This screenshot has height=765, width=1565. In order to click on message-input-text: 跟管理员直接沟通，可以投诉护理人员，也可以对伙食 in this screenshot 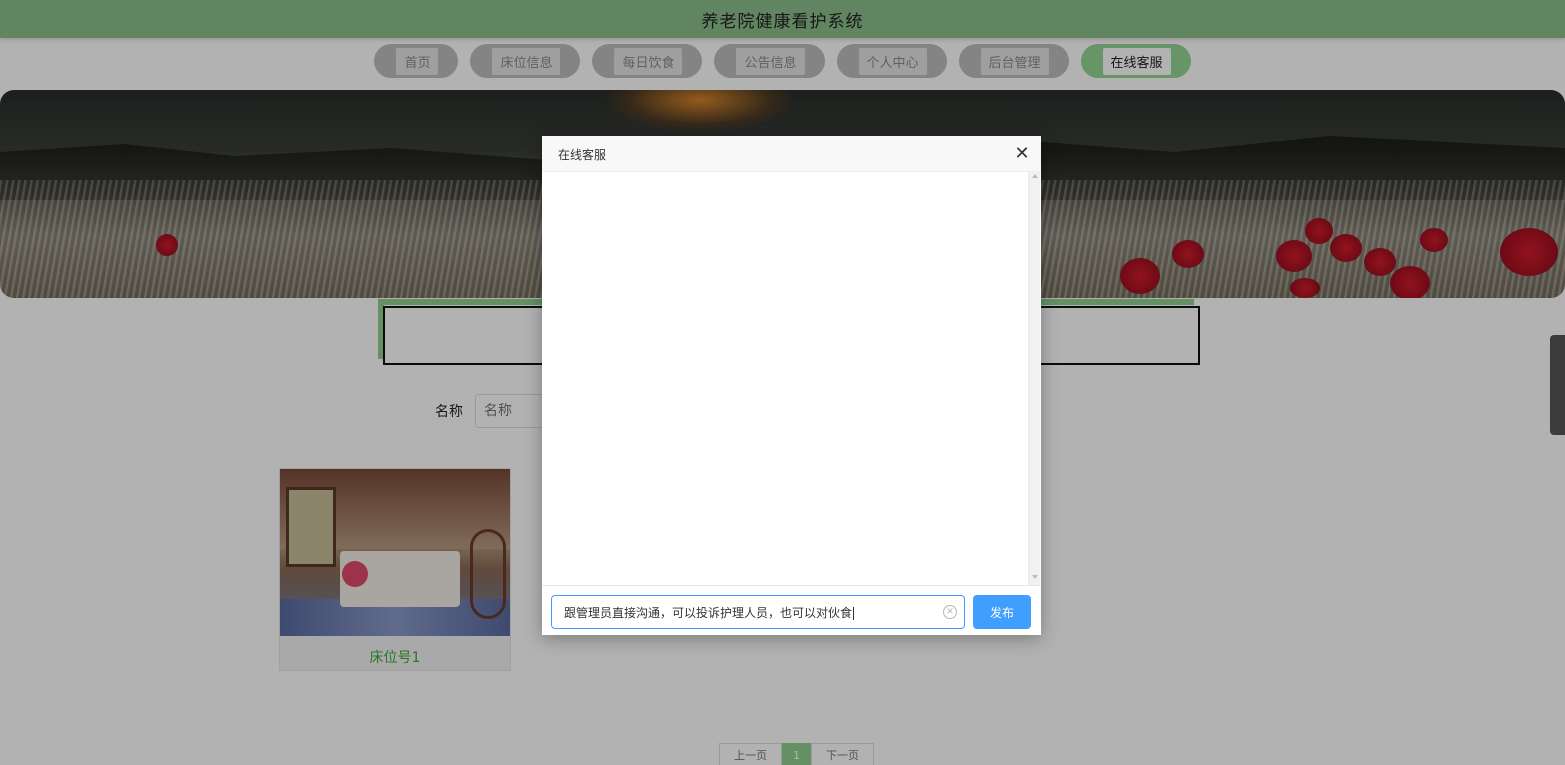, I will do `click(749, 612)`.